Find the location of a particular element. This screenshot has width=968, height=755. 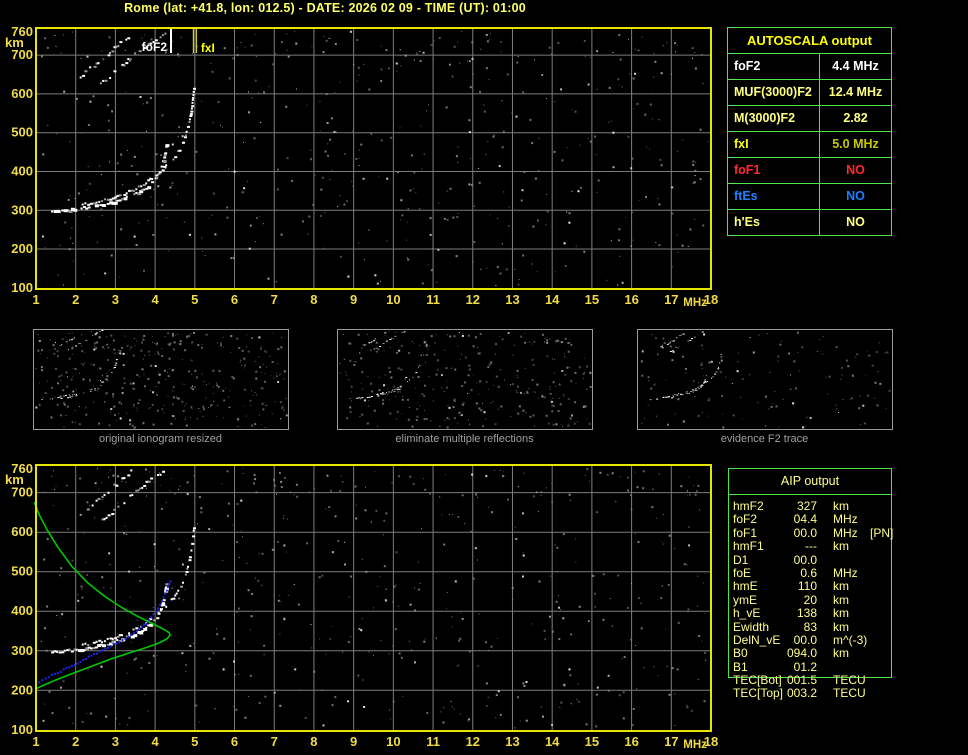

y-tick-label: 400 is located at coordinates (22, 171).